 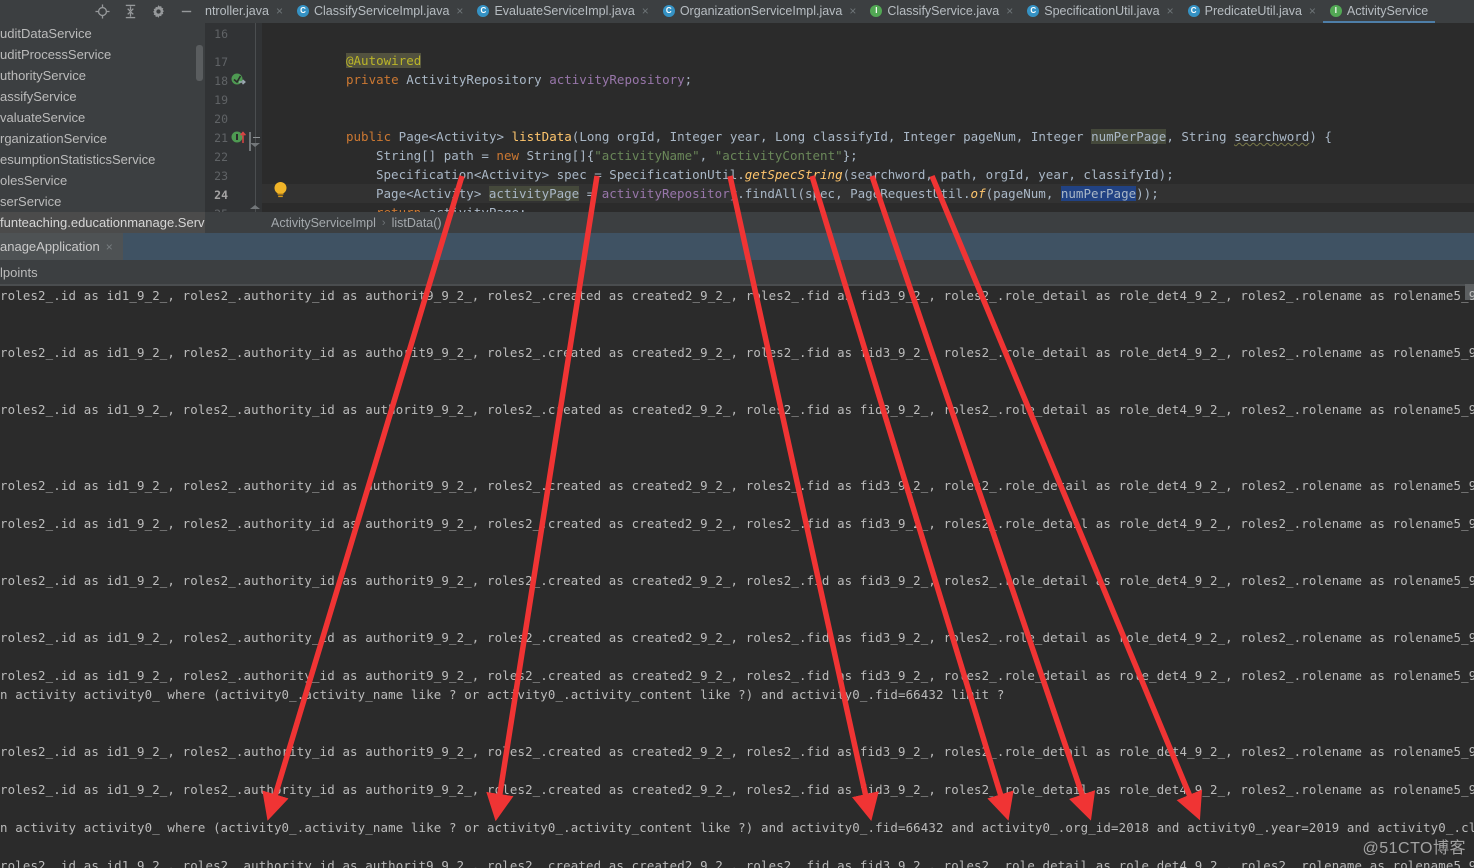 What do you see at coordinates (102, 11) in the screenshot?
I see `locate-icon` at bounding box center [102, 11].